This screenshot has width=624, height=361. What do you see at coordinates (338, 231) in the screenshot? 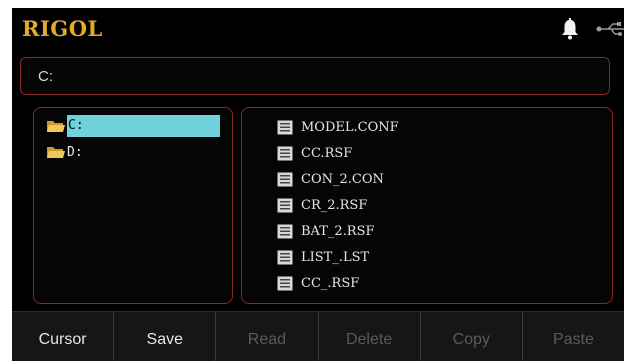
I see `file-name: BAT_2.RSF` at bounding box center [338, 231].